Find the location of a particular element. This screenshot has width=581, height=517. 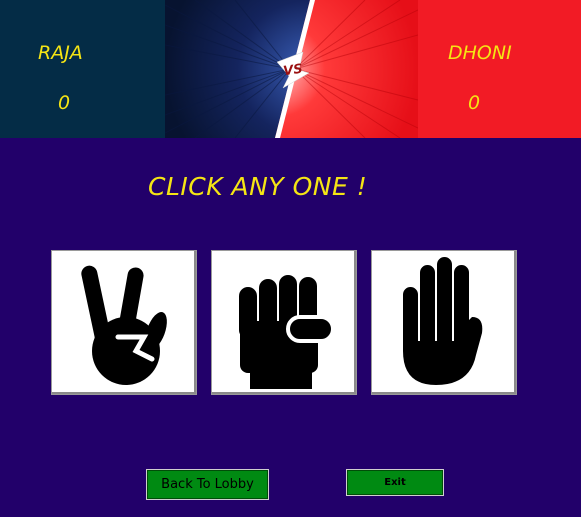

scissors-choice-button is located at coordinates (124, 322).